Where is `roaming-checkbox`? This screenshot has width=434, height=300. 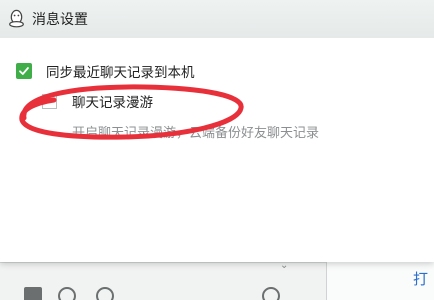
roaming-checkbox is located at coordinates (49, 101).